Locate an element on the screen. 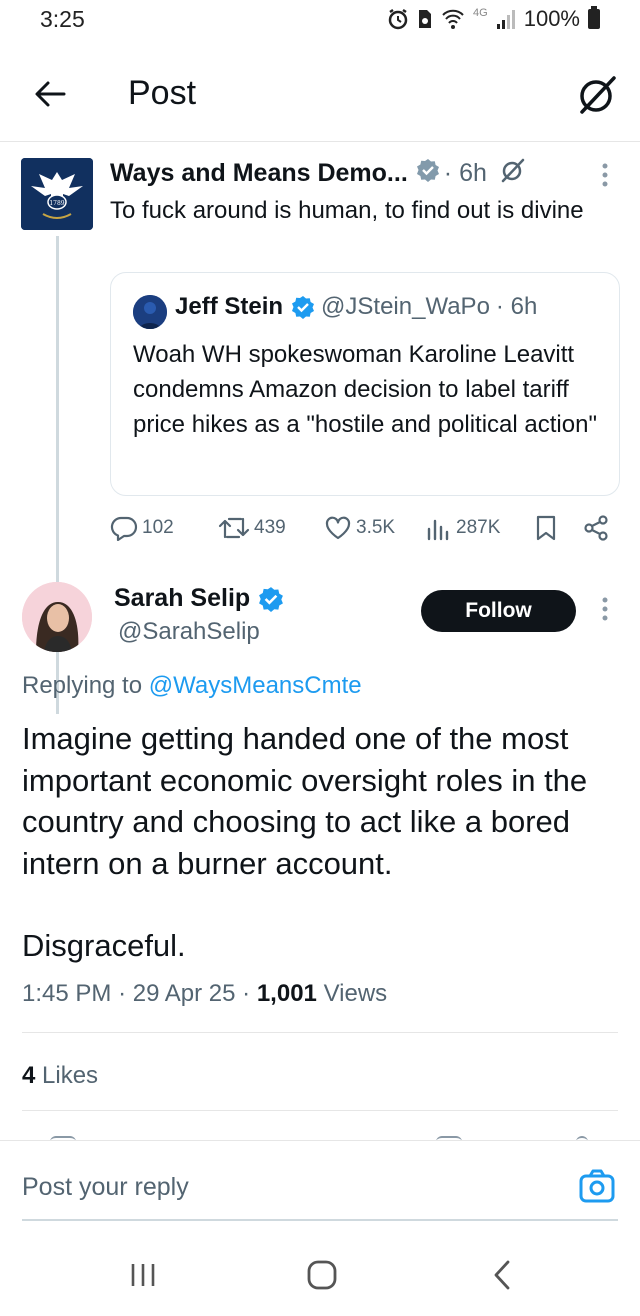 The image size is (640, 1316). camera-icon is located at coordinates (597, 1186).